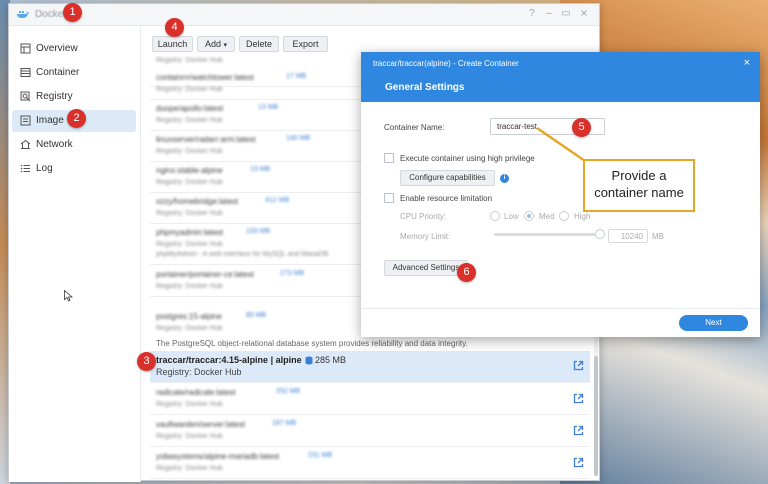  Describe the element at coordinates (658, 236) in the screenshot. I see `memory-unit-label: MB` at that location.